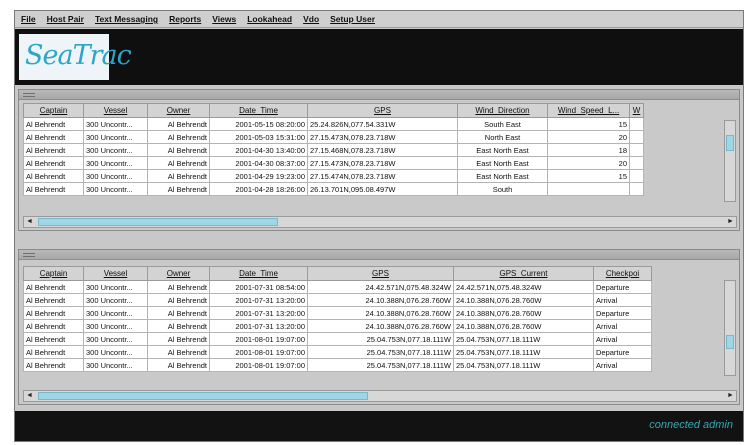 This screenshot has height=445, width=752. Describe the element at coordinates (258, 176) in the screenshot. I see `table-cell: 2001-04-29 19:23:00` at that location.